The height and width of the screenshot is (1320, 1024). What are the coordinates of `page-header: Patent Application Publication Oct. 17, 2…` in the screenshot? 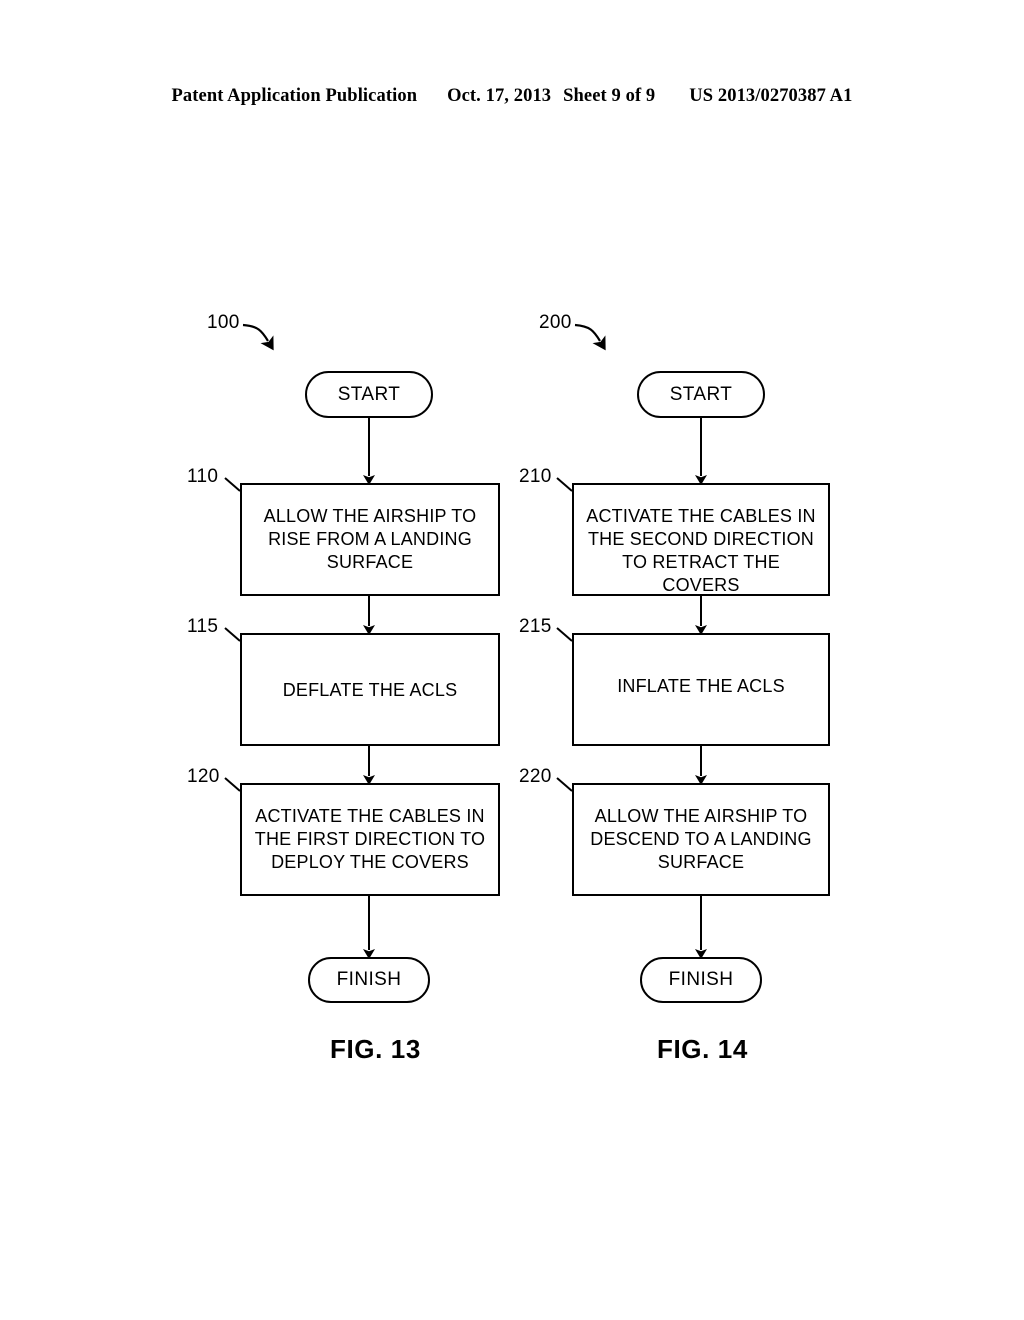 It's located at (512, 96).